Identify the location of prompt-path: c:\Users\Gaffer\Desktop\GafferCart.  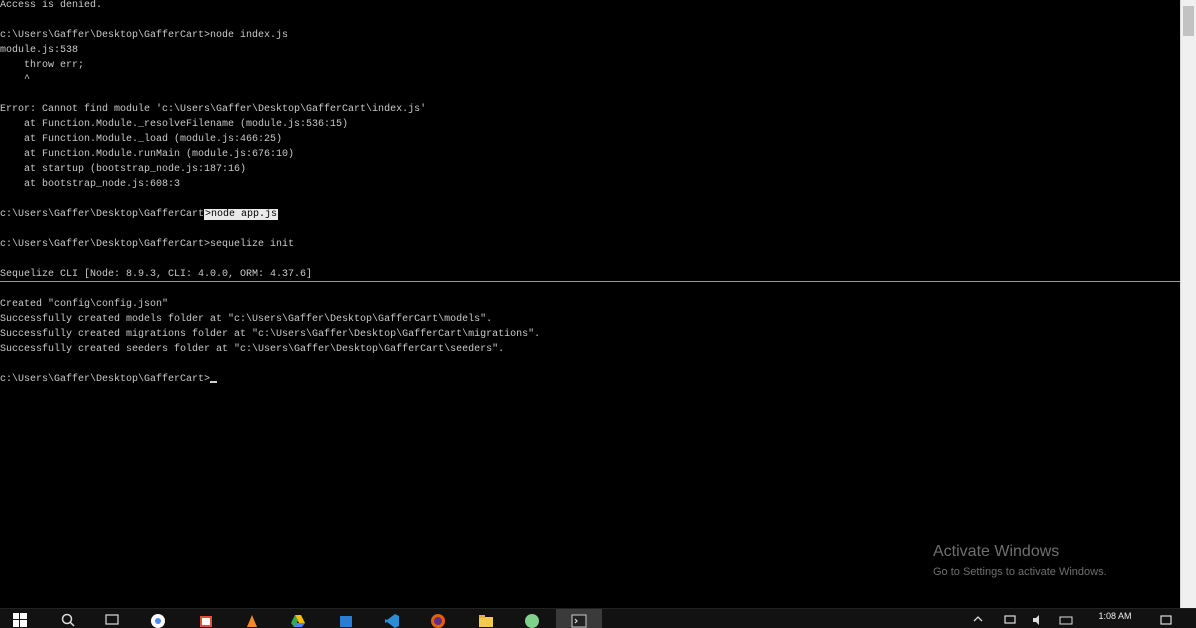
(102, 214).